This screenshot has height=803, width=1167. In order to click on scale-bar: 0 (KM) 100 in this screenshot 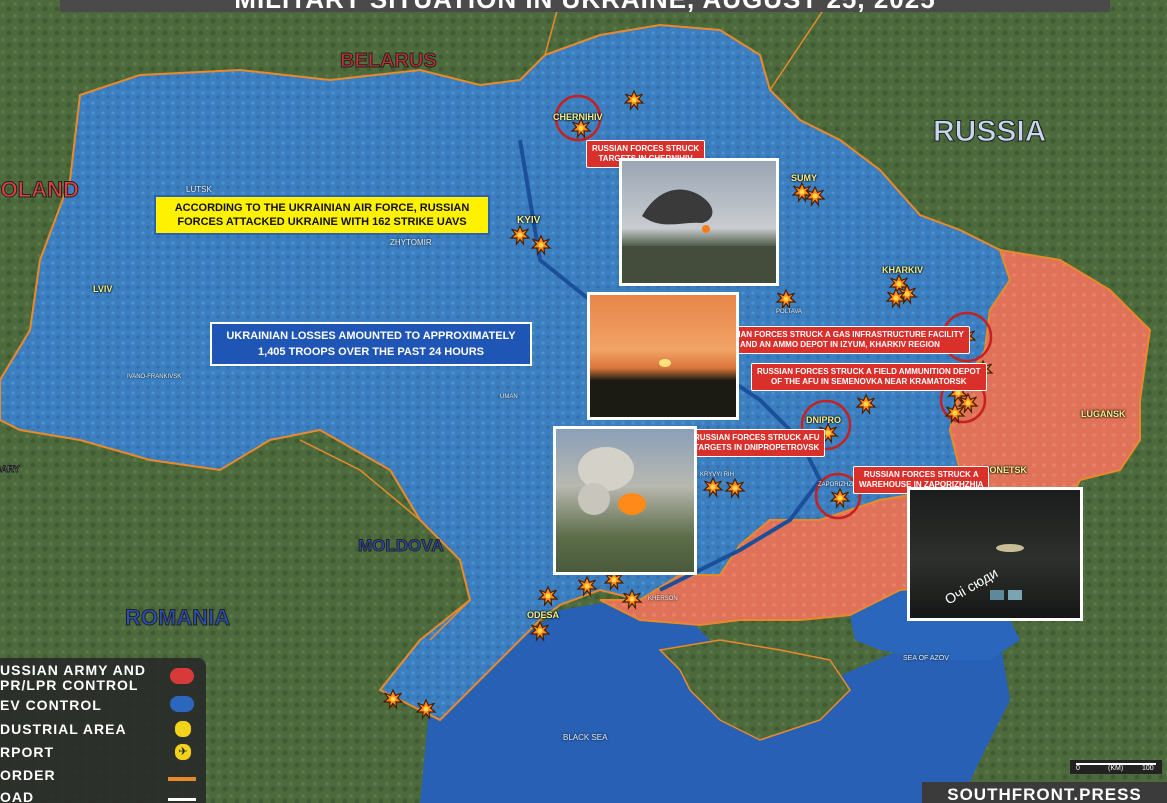, I will do `click(1116, 767)`.